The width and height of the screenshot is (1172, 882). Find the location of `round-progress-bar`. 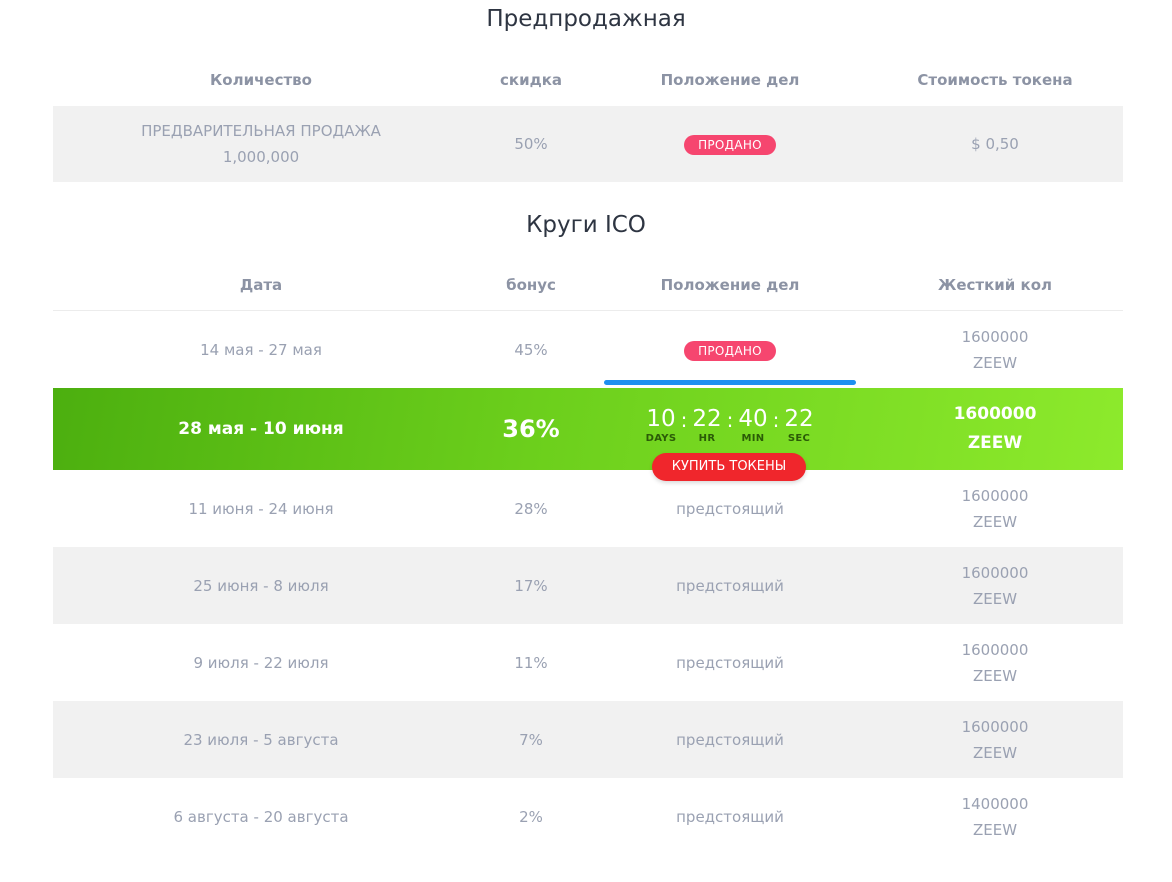

round-progress-bar is located at coordinates (730, 382).